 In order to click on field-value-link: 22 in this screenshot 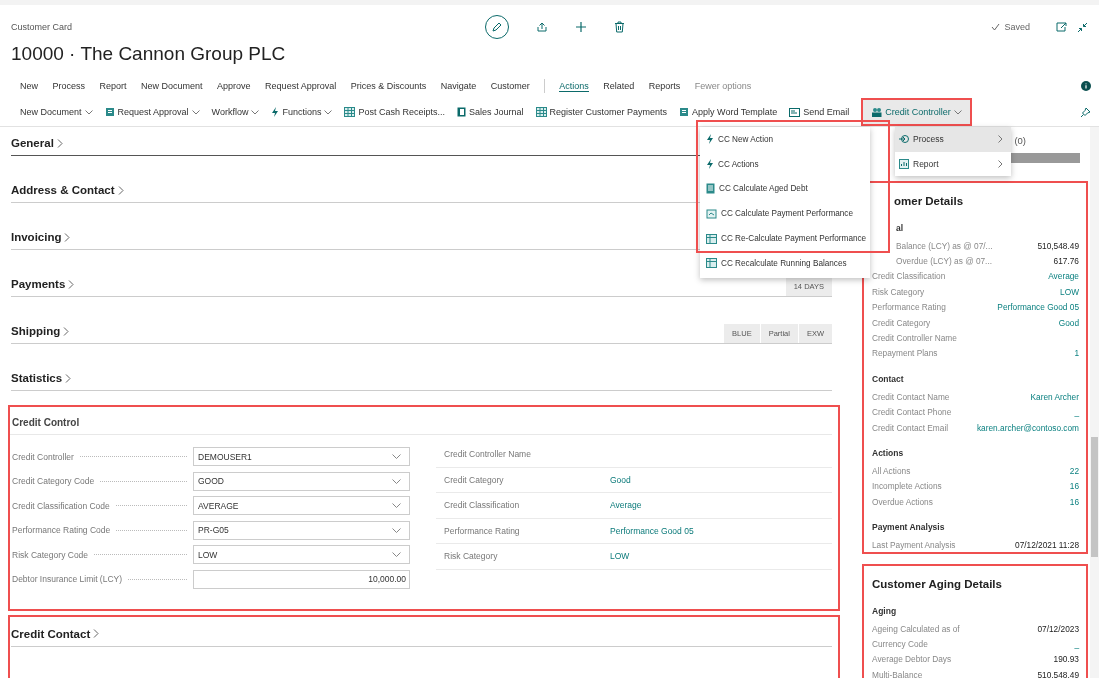, I will do `click(1074, 471)`.